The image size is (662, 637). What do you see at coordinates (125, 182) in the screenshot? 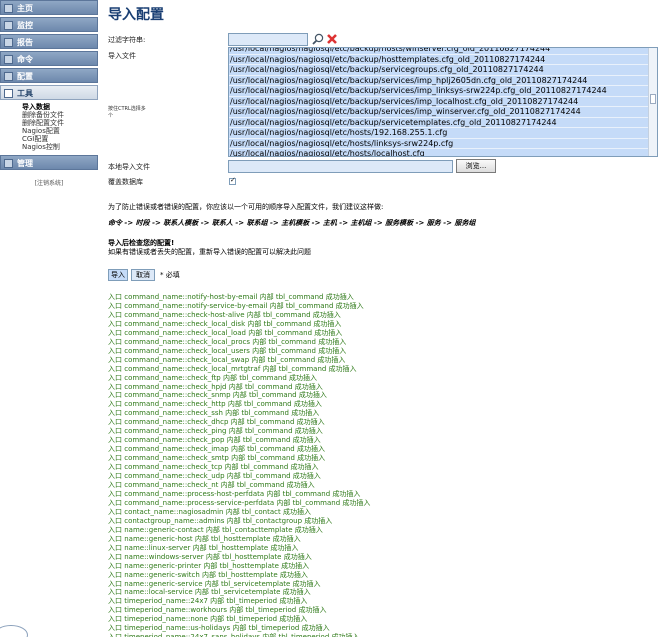
I see `overwrite-label: 覆盖数据库` at bounding box center [125, 182].